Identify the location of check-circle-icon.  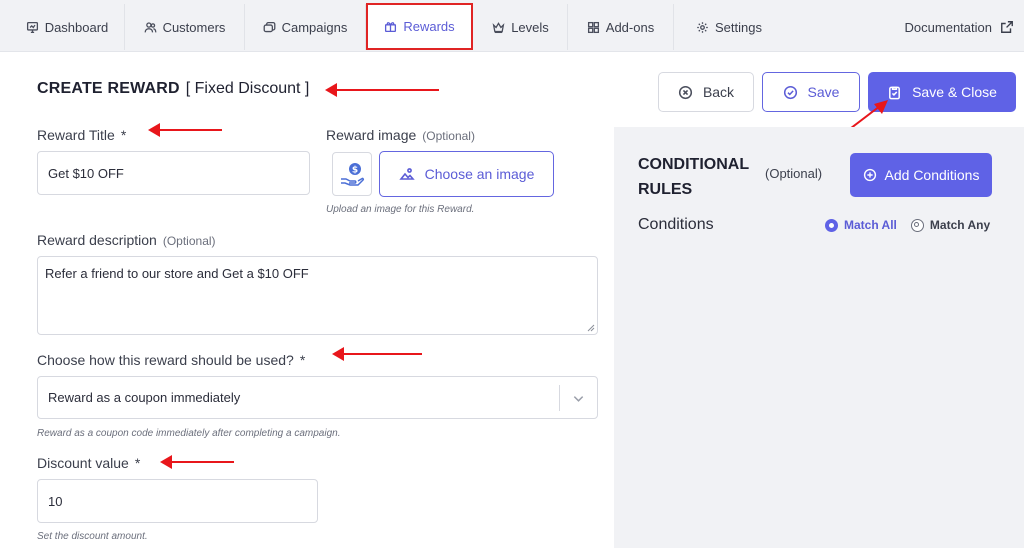
(790, 92).